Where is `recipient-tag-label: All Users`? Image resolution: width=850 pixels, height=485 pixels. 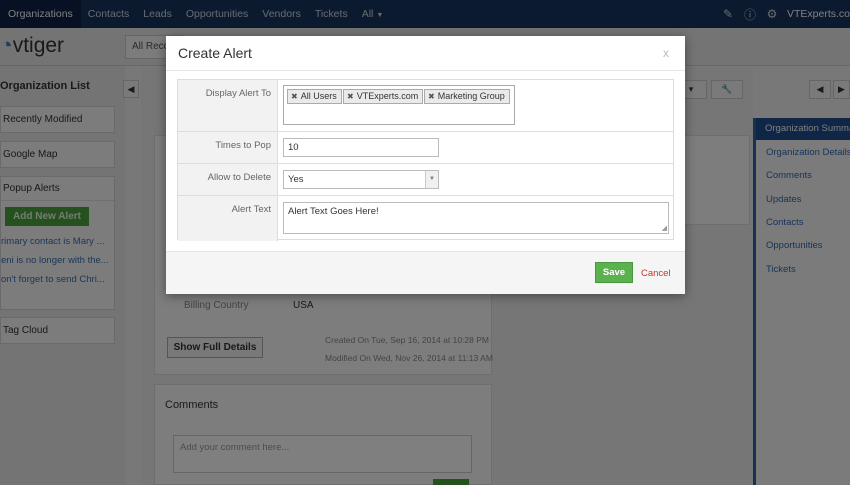 recipient-tag-label: All Users is located at coordinates (318, 96).